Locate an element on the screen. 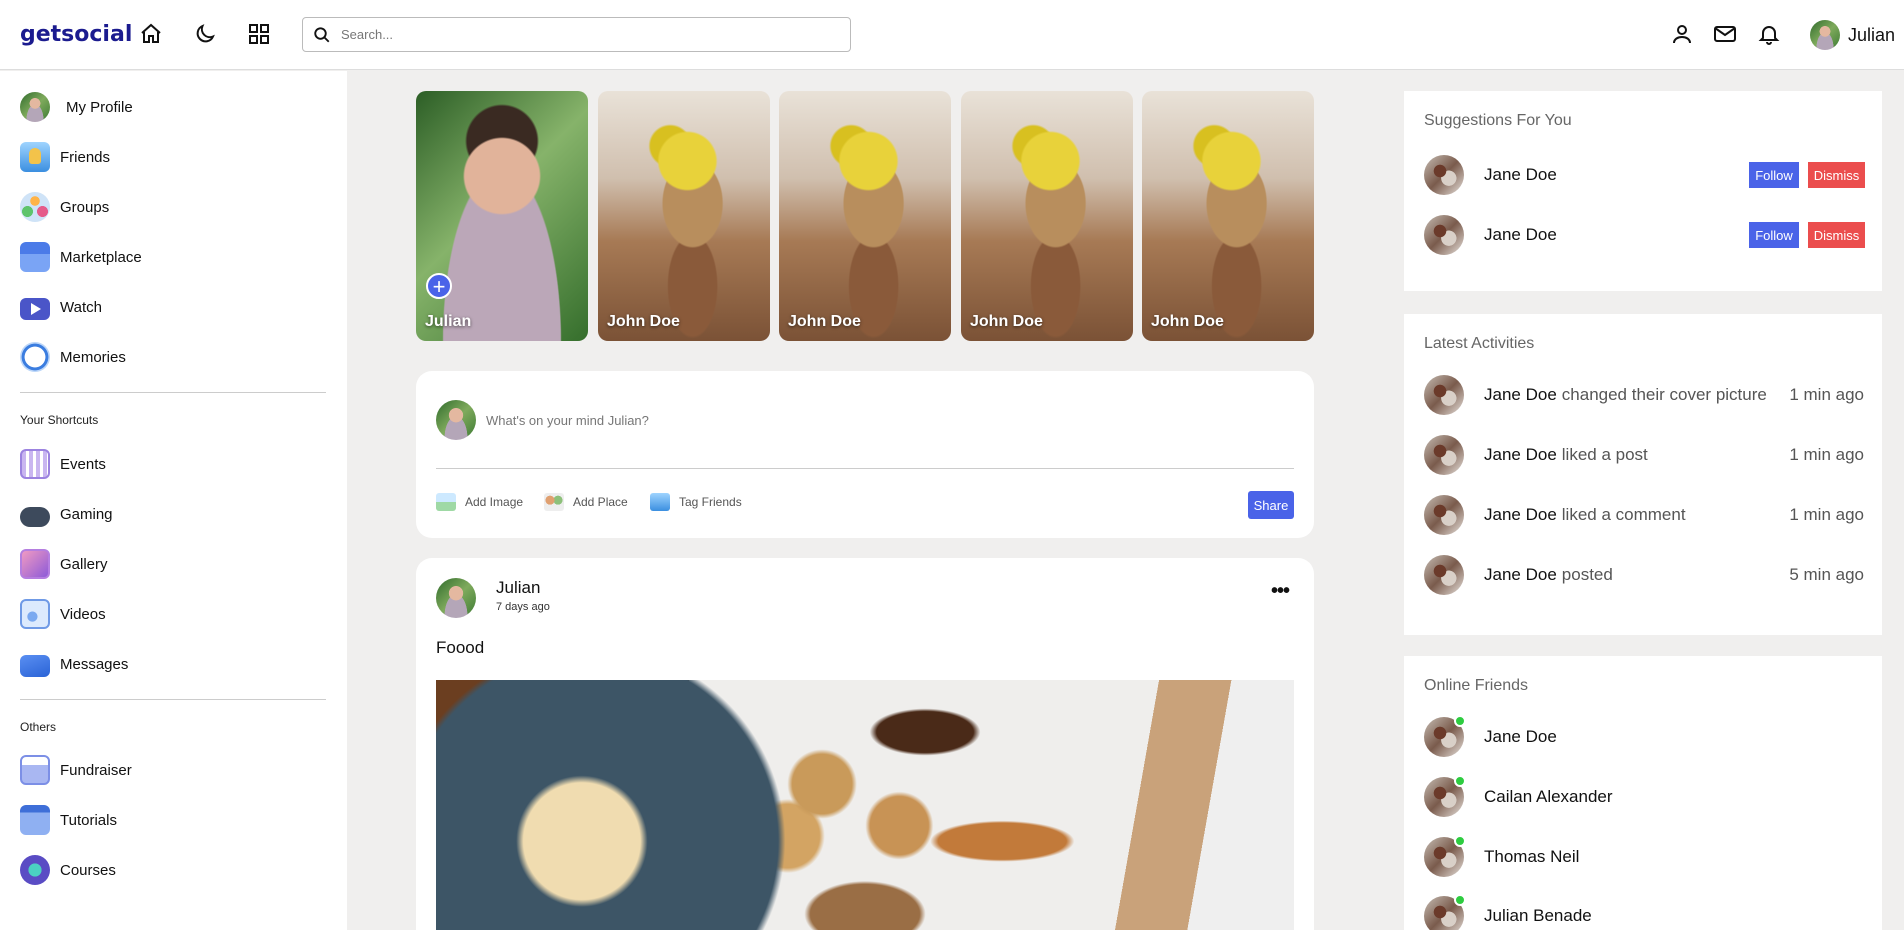 The width and height of the screenshot is (1904, 930). logo: getsocial is located at coordinates (76, 34).